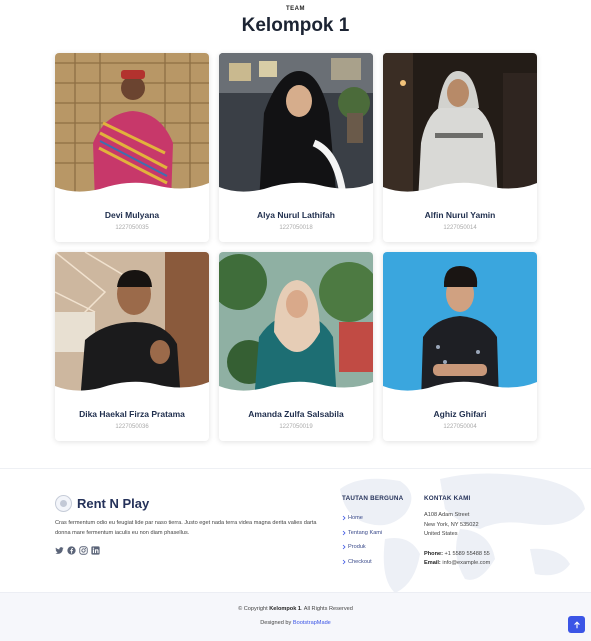 Image resolution: width=591 pixels, height=641 pixels. I want to click on facebook-icon, so click(71, 550).